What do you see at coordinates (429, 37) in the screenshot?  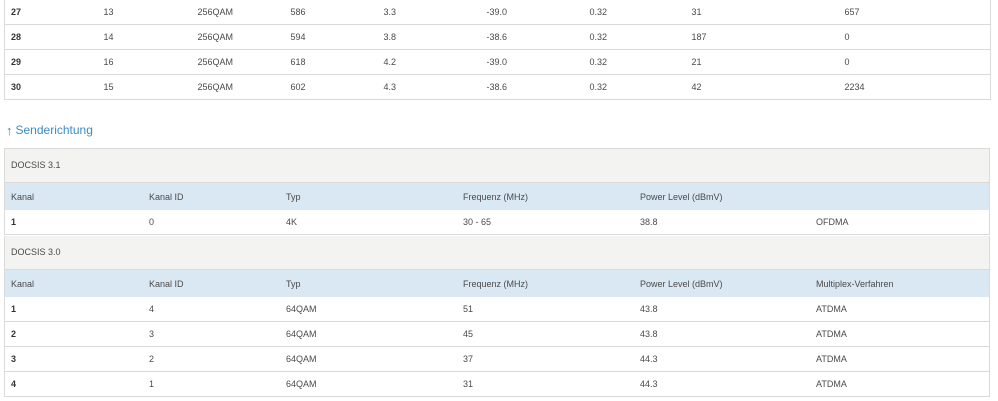 I see `cell-power-level: 3.8` at bounding box center [429, 37].